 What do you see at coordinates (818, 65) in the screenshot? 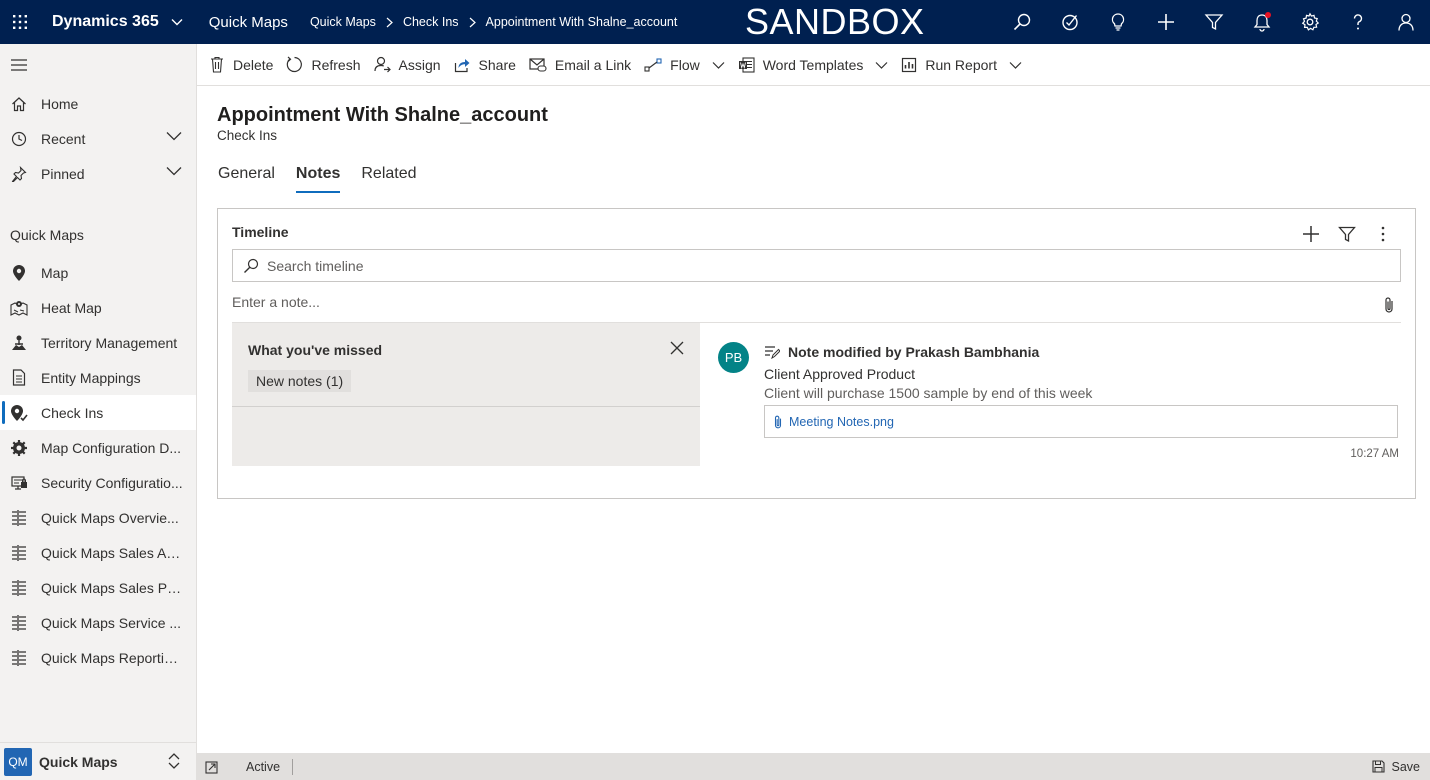
I see `word-templates-button: Word Templates` at bounding box center [818, 65].